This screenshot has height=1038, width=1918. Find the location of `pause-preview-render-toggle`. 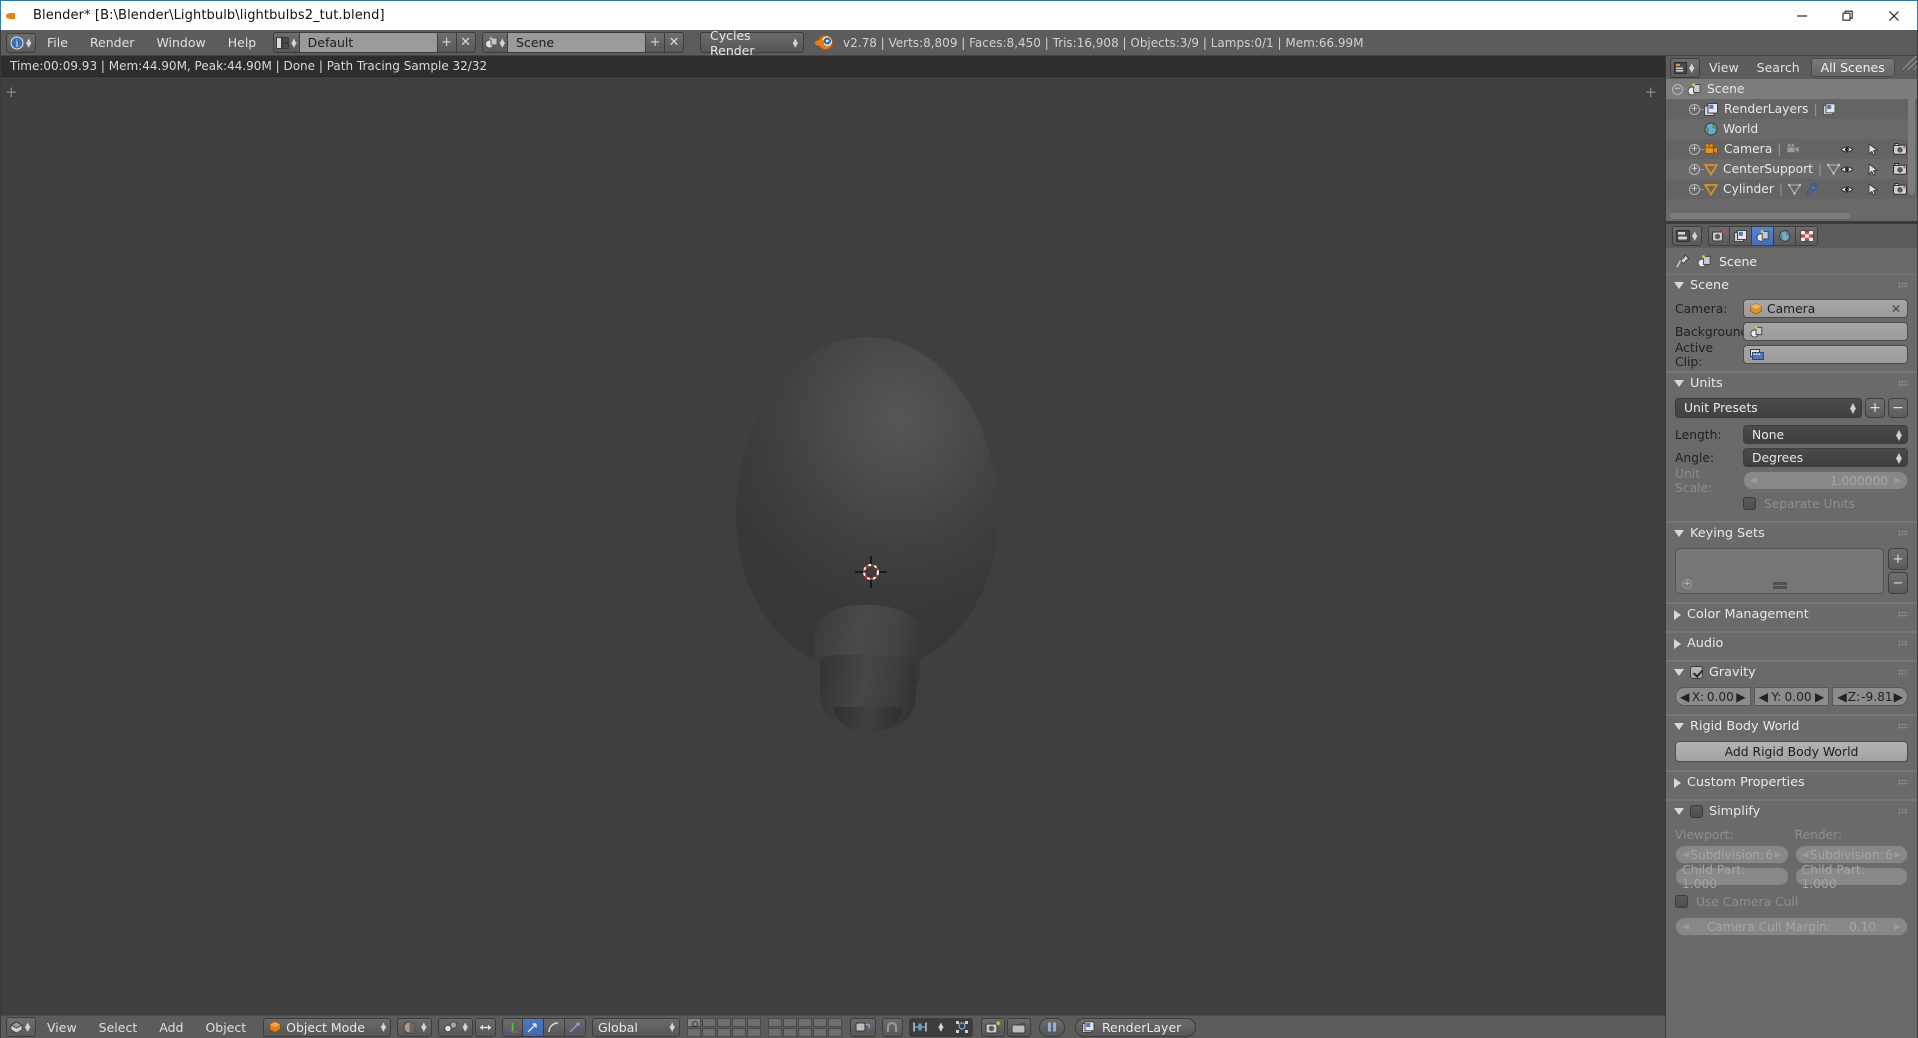

pause-preview-render-toggle is located at coordinates (1051, 1027).